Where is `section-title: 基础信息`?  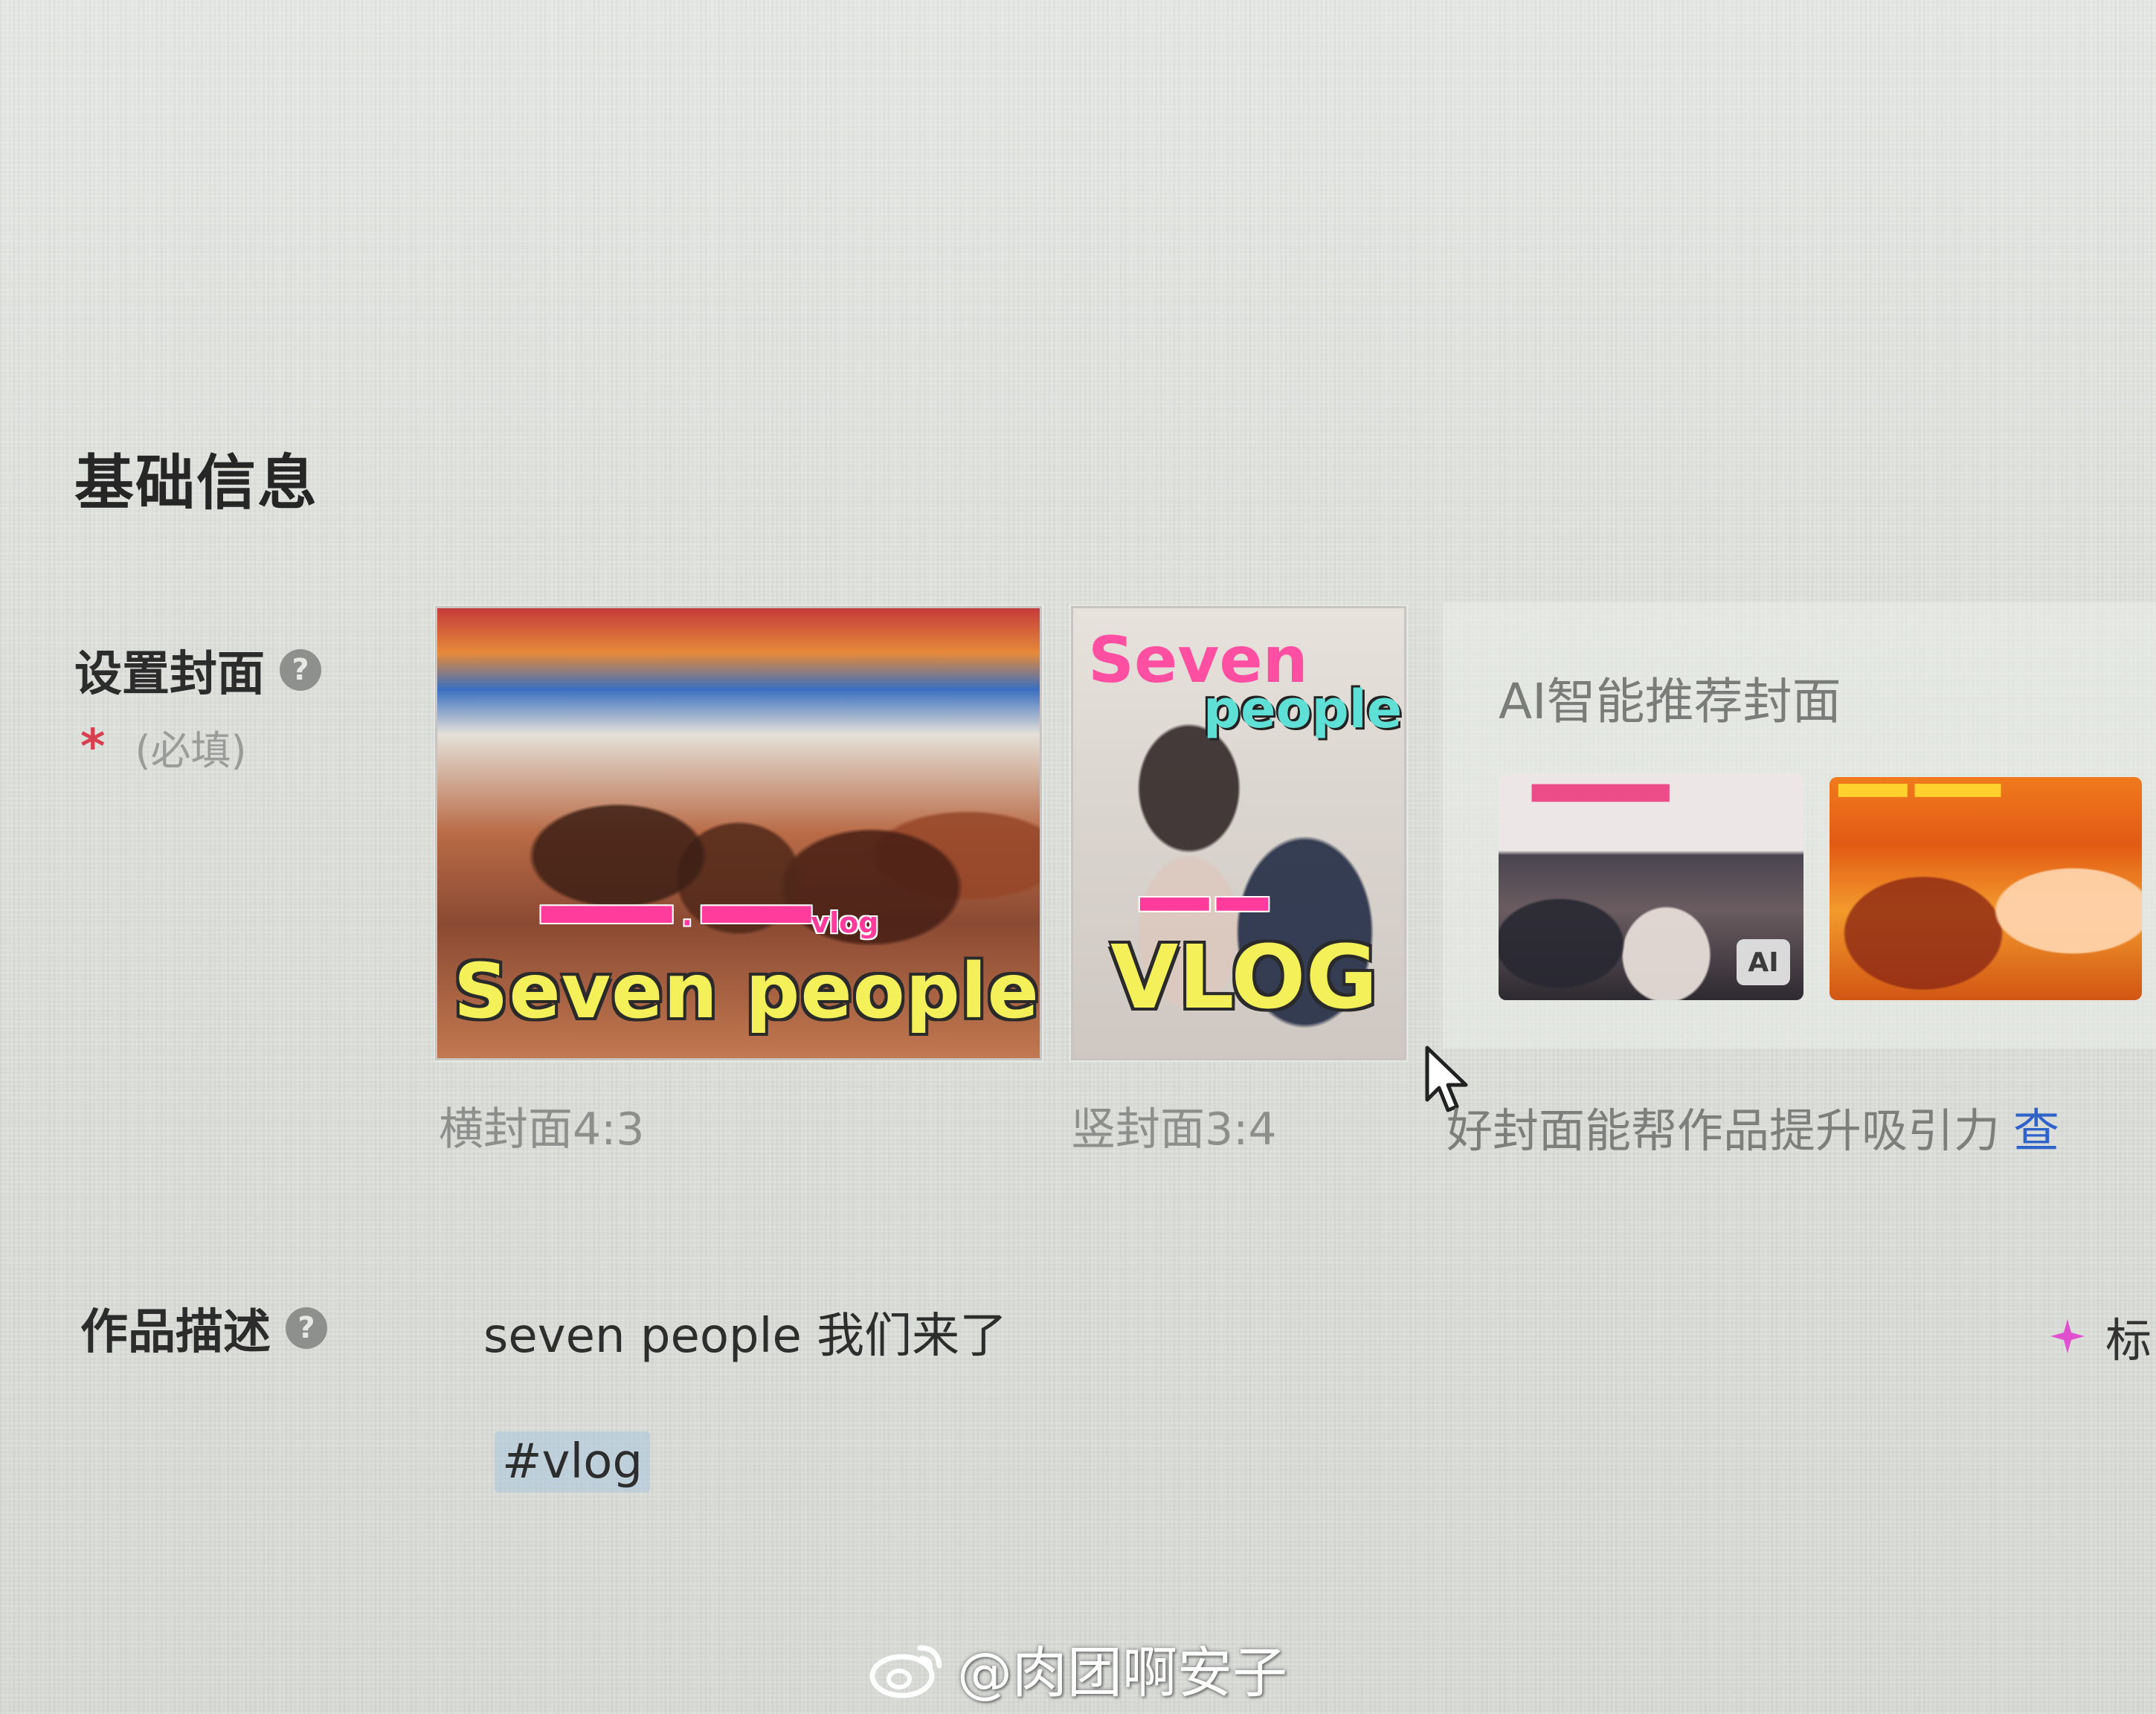 section-title: 基础信息 is located at coordinates (196, 483).